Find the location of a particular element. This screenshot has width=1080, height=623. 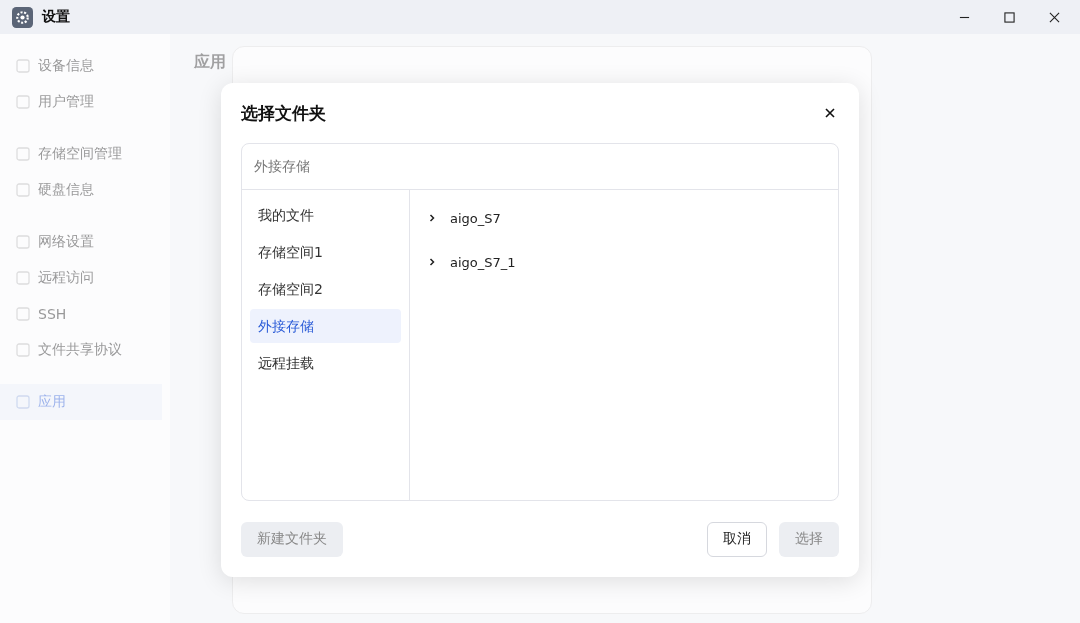

sidebar-item: SSH is located at coordinates (81, 314).